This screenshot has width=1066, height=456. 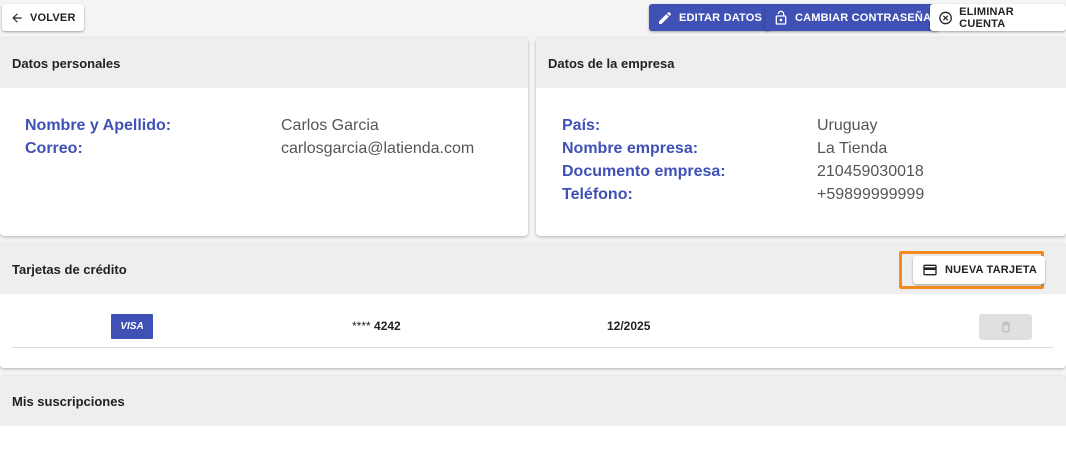 What do you see at coordinates (870, 171) in the screenshot?
I see `field-value-company-document: 210459030018` at bounding box center [870, 171].